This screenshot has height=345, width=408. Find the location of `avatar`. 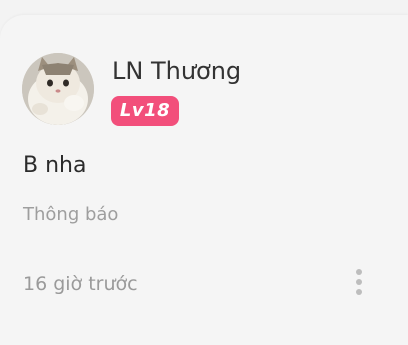

avatar is located at coordinates (58, 89).